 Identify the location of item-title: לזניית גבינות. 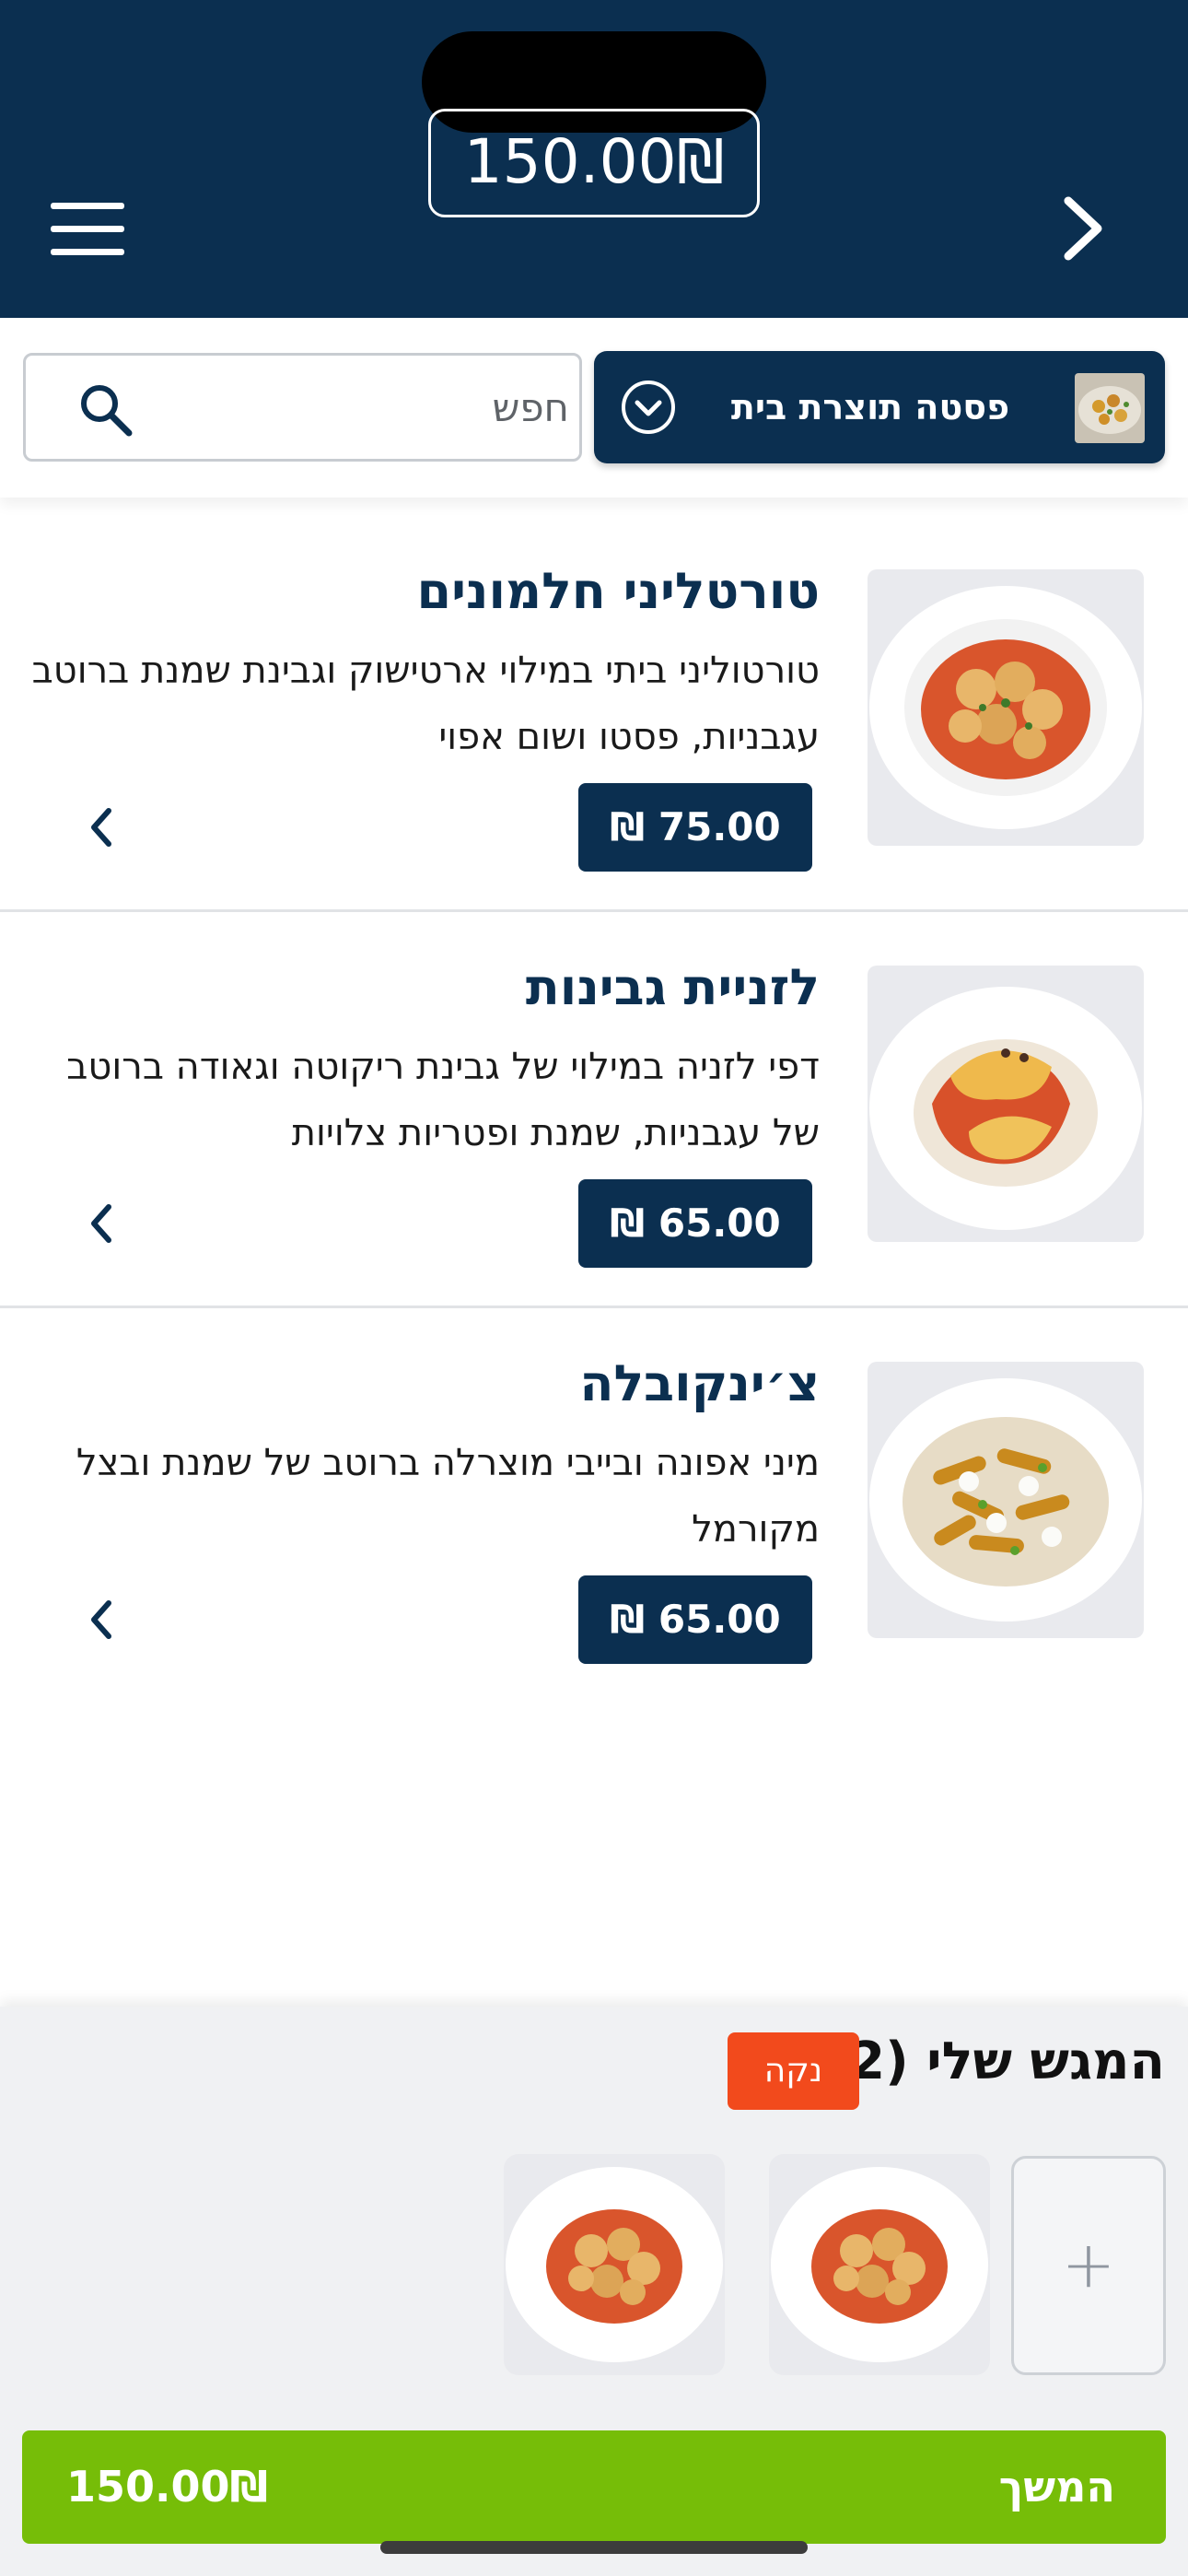
(672, 987).